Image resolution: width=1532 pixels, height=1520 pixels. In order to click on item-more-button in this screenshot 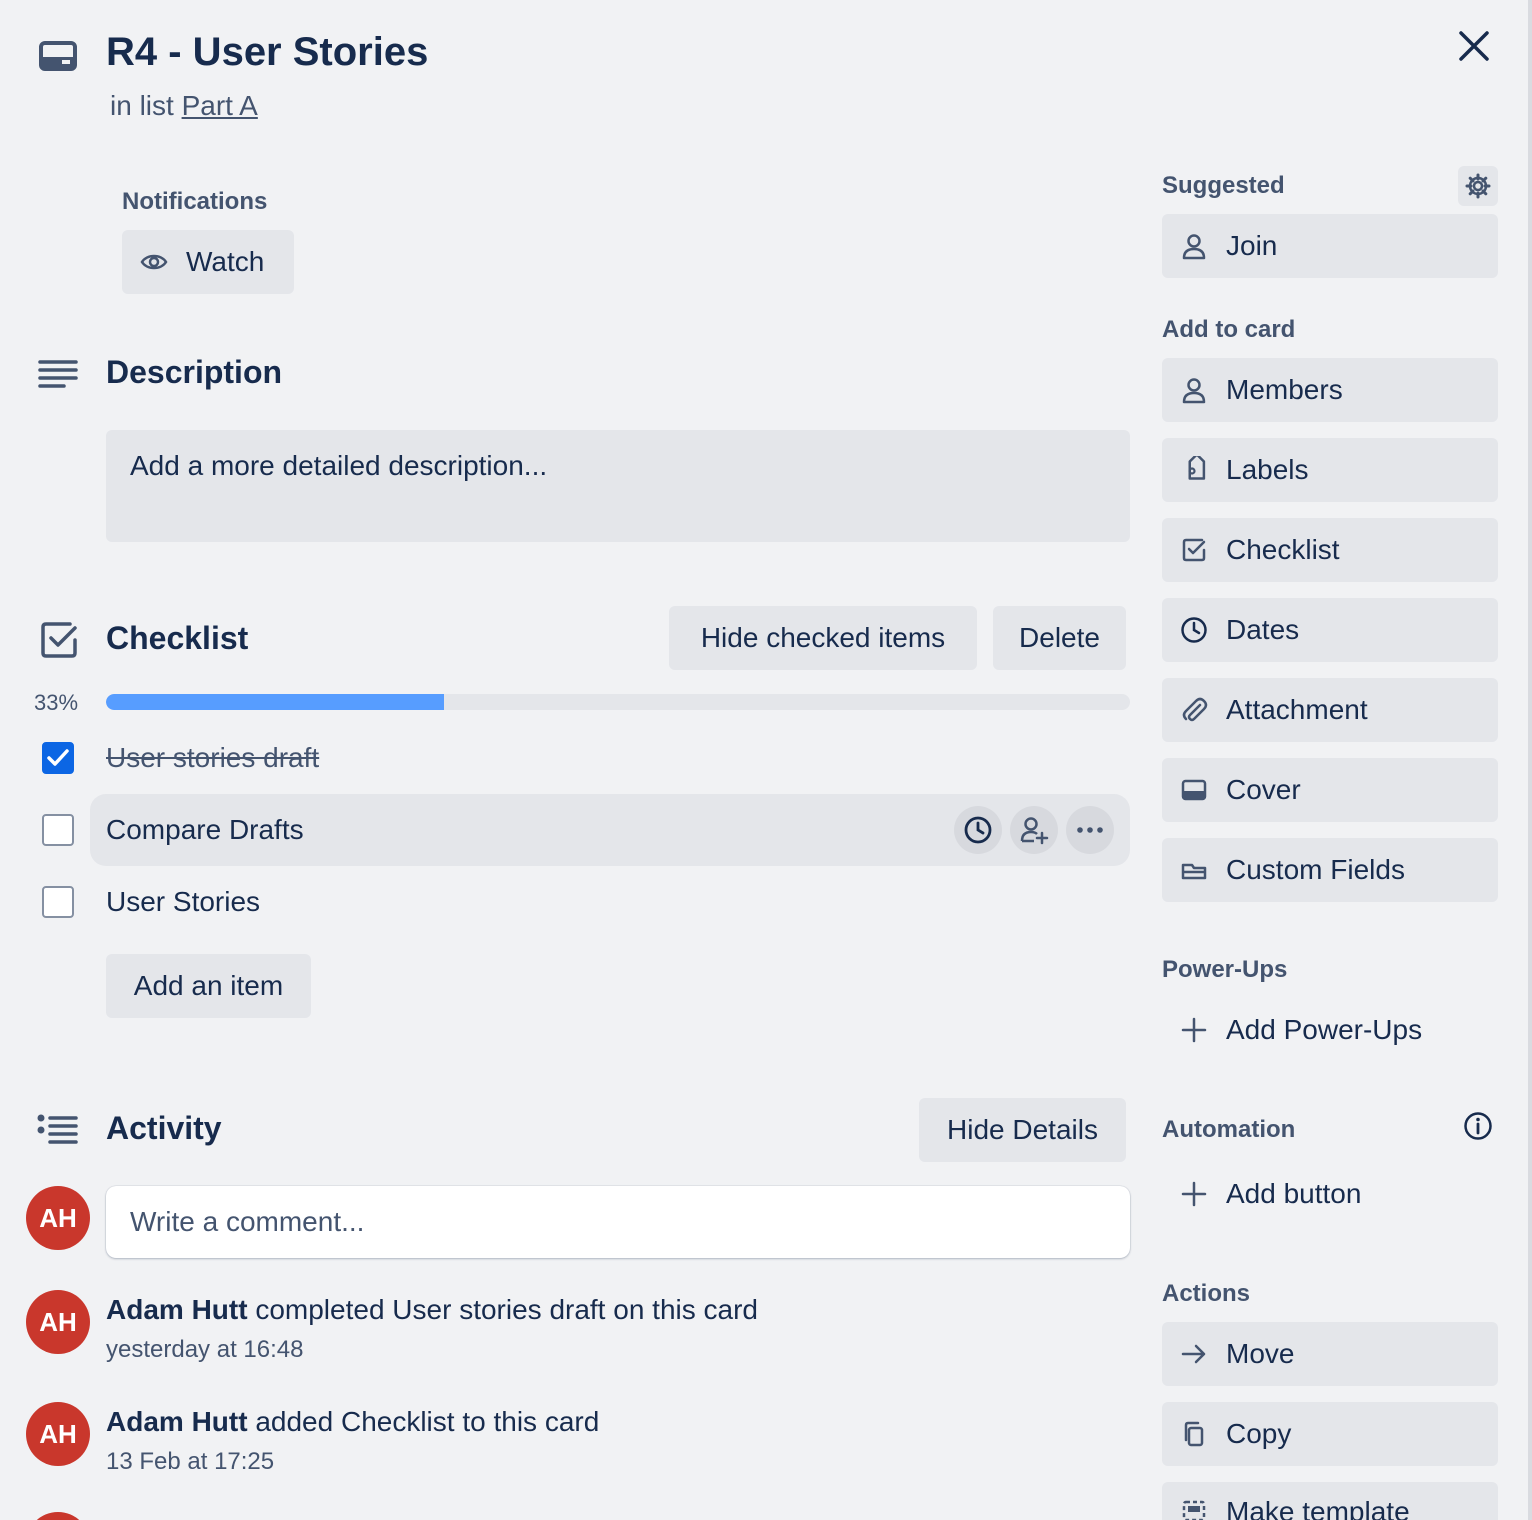, I will do `click(1090, 830)`.